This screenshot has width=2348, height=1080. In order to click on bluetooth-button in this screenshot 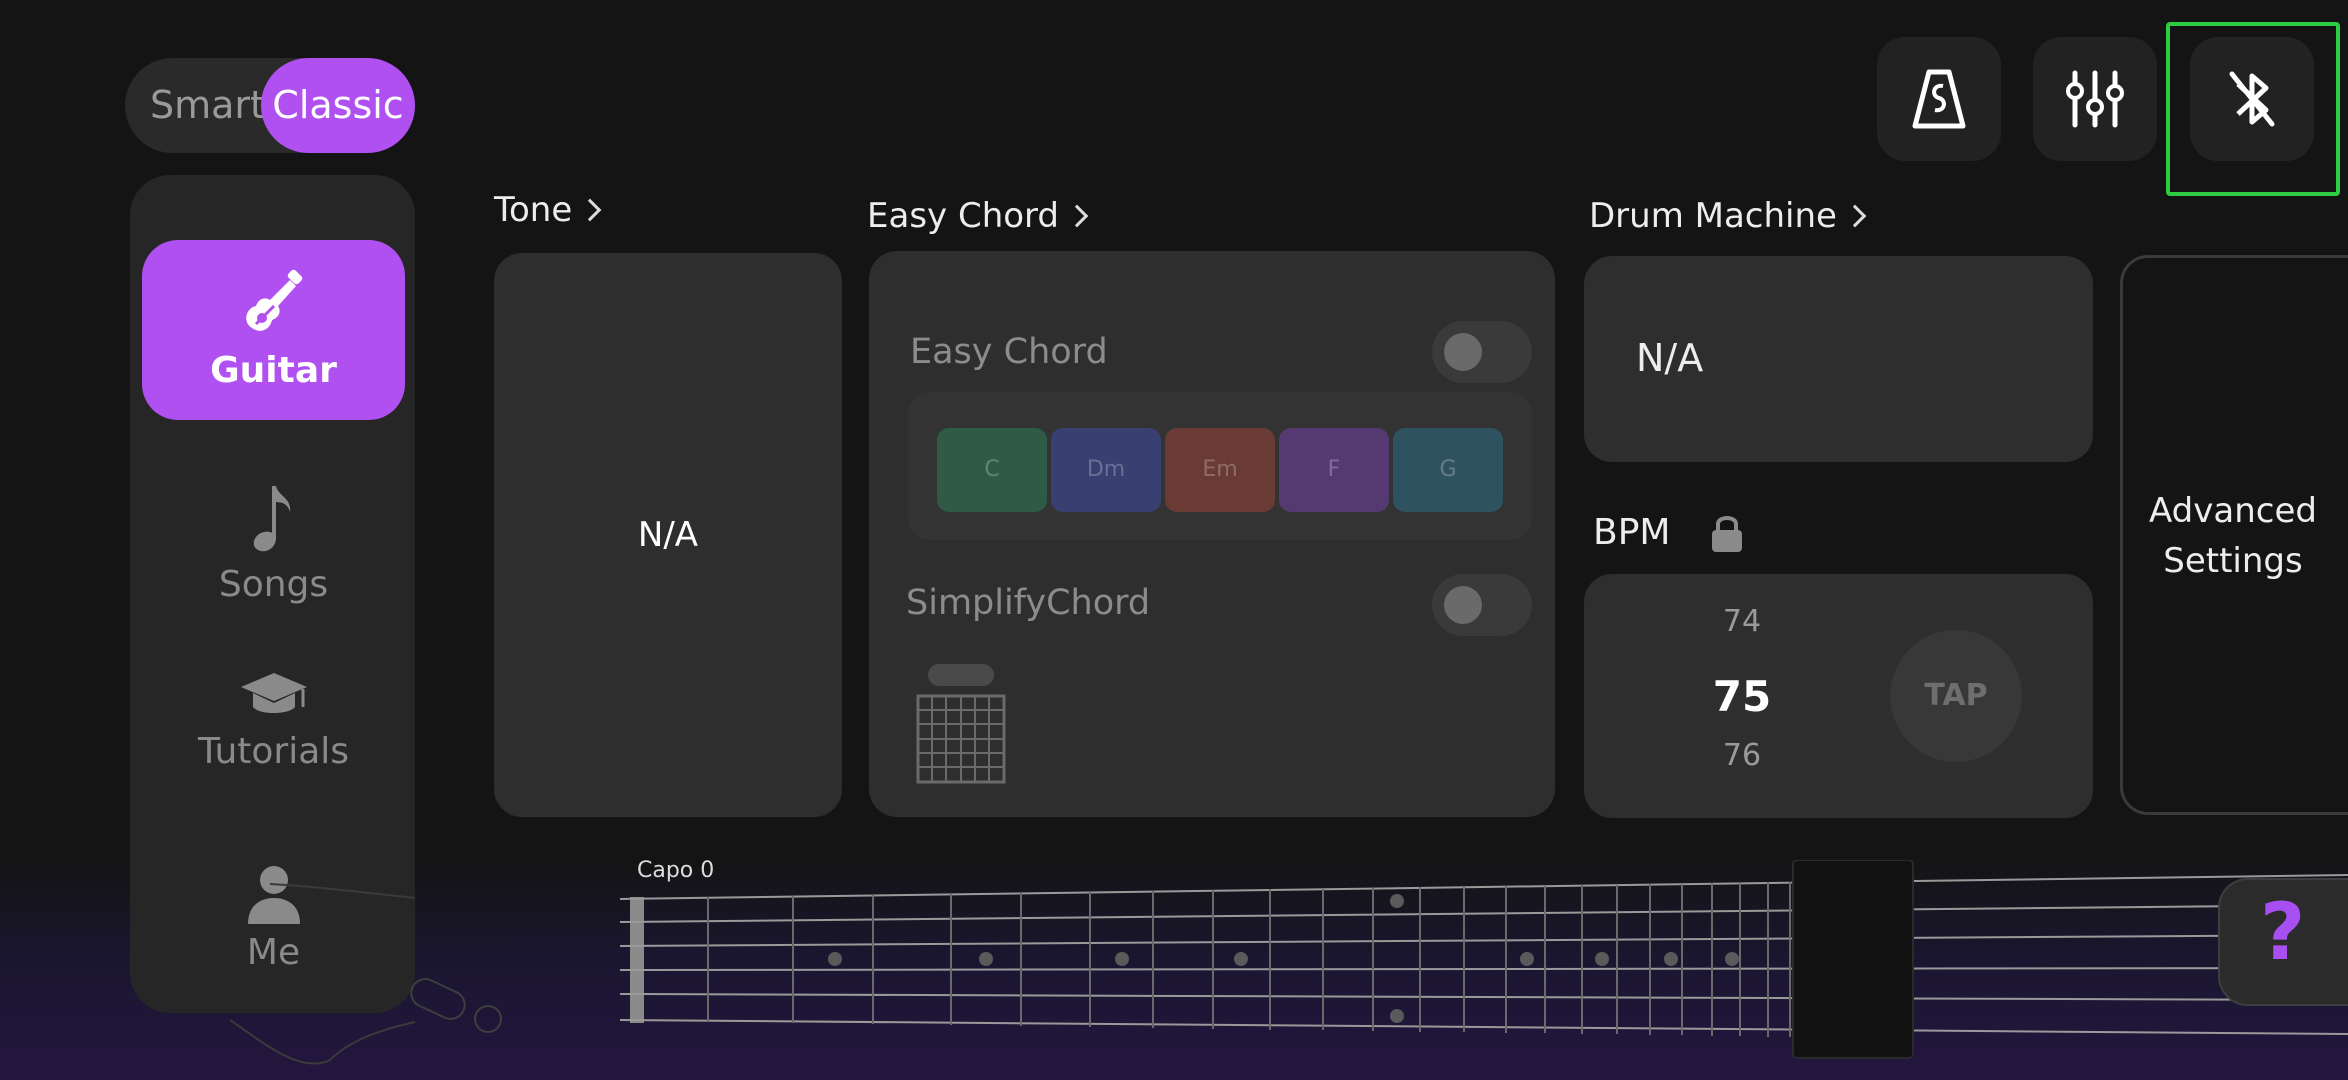, I will do `click(2252, 99)`.